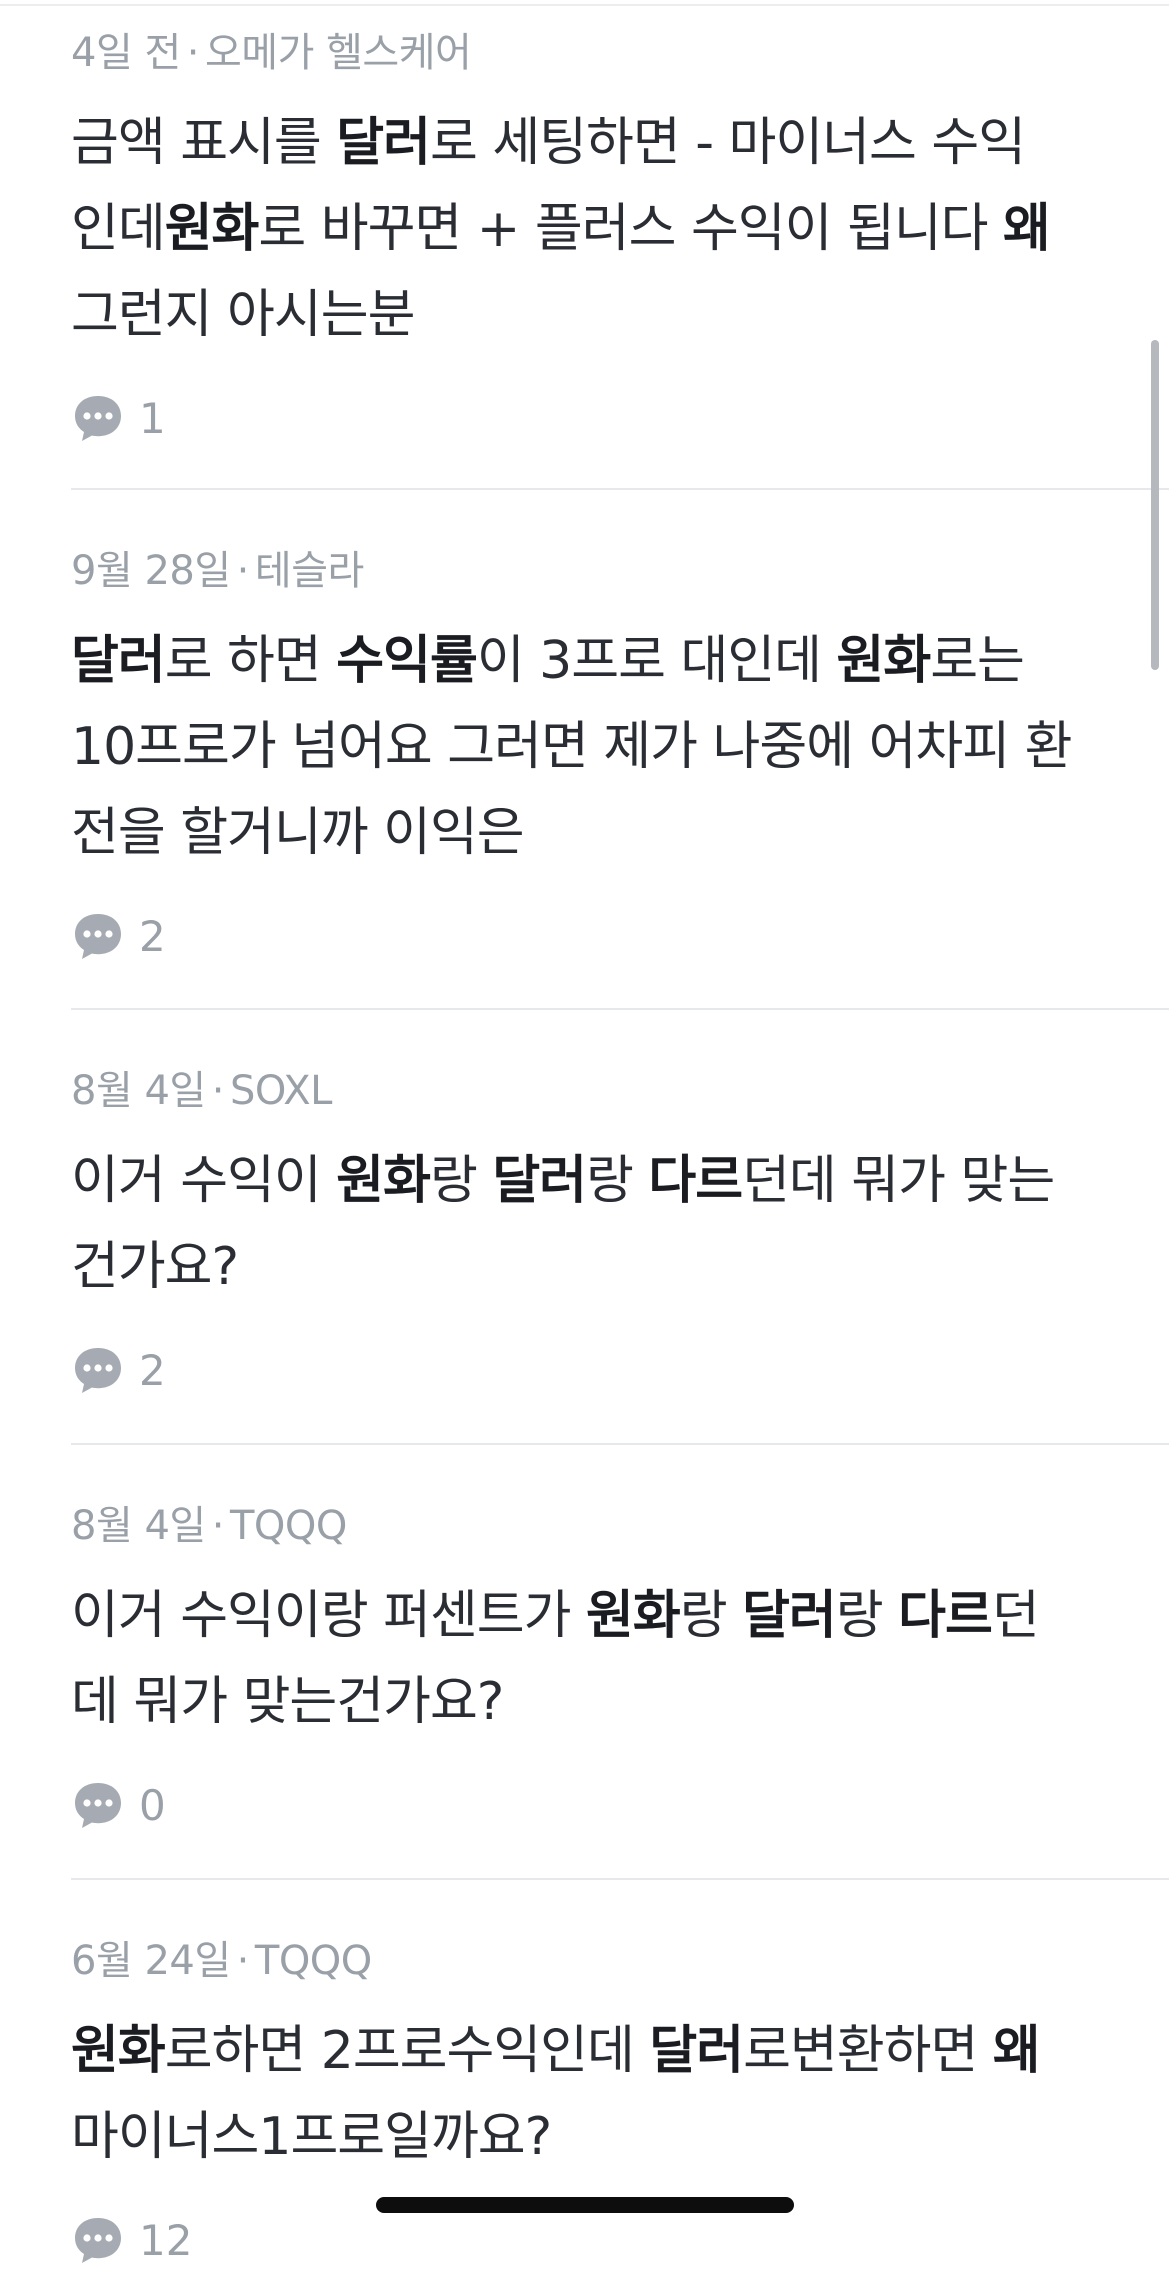 The width and height of the screenshot is (1169, 2270). What do you see at coordinates (126, 53) in the screenshot?
I see `post-date: 4일 전` at bounding box center [126, 53].